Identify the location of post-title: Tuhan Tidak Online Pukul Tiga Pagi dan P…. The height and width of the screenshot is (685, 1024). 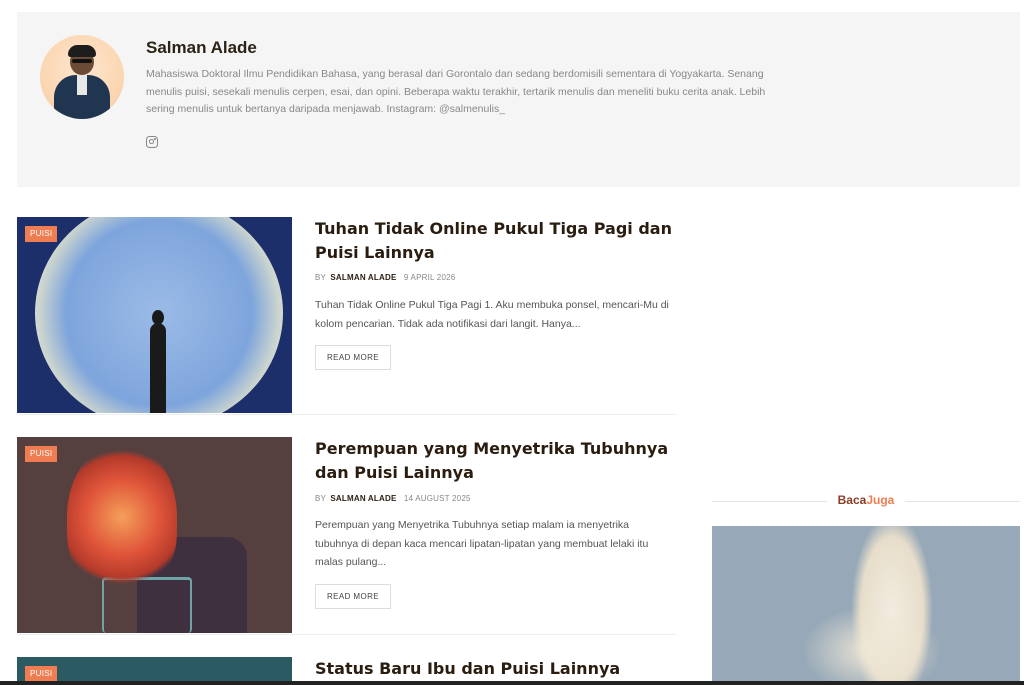
(495, 241).